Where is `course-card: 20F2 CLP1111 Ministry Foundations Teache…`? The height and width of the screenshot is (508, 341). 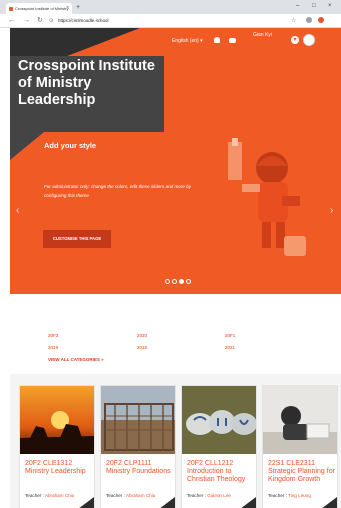 course-card: 20F2 CLP1111 Ministry Foundations Teache… is located at coordinates (138, 446).